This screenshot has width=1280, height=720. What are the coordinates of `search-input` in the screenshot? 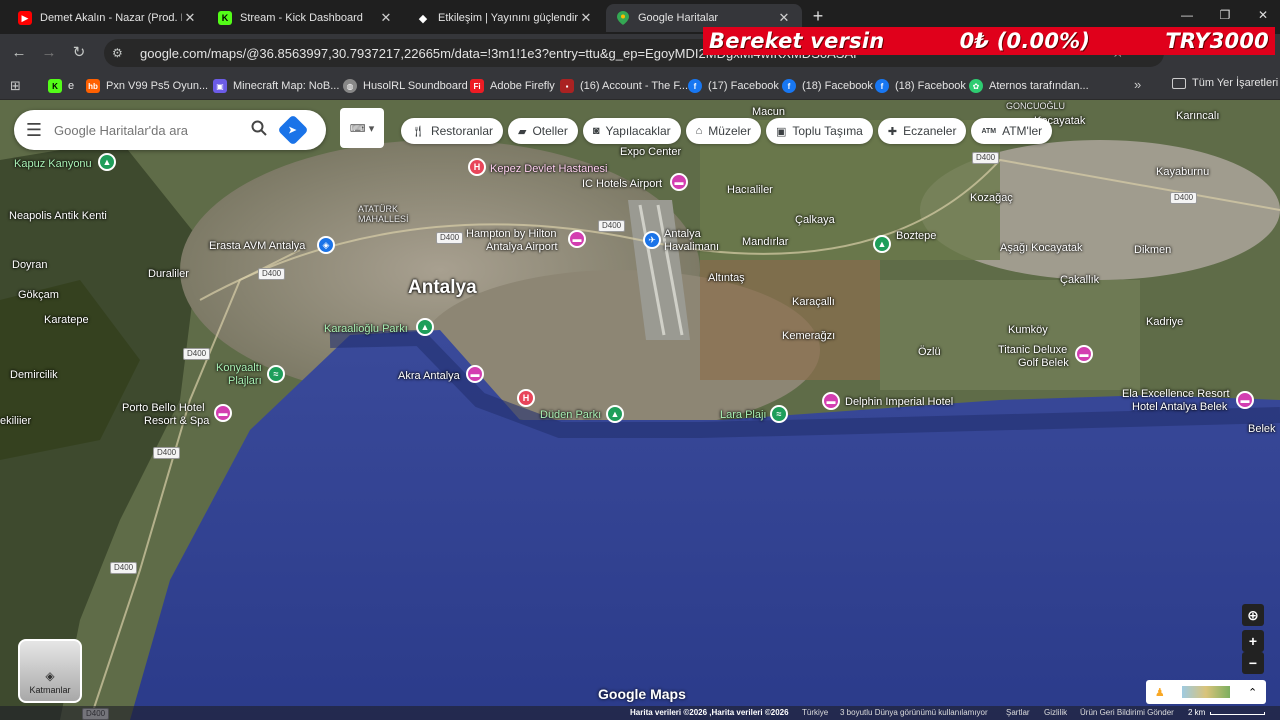 It's located at (149, 130).